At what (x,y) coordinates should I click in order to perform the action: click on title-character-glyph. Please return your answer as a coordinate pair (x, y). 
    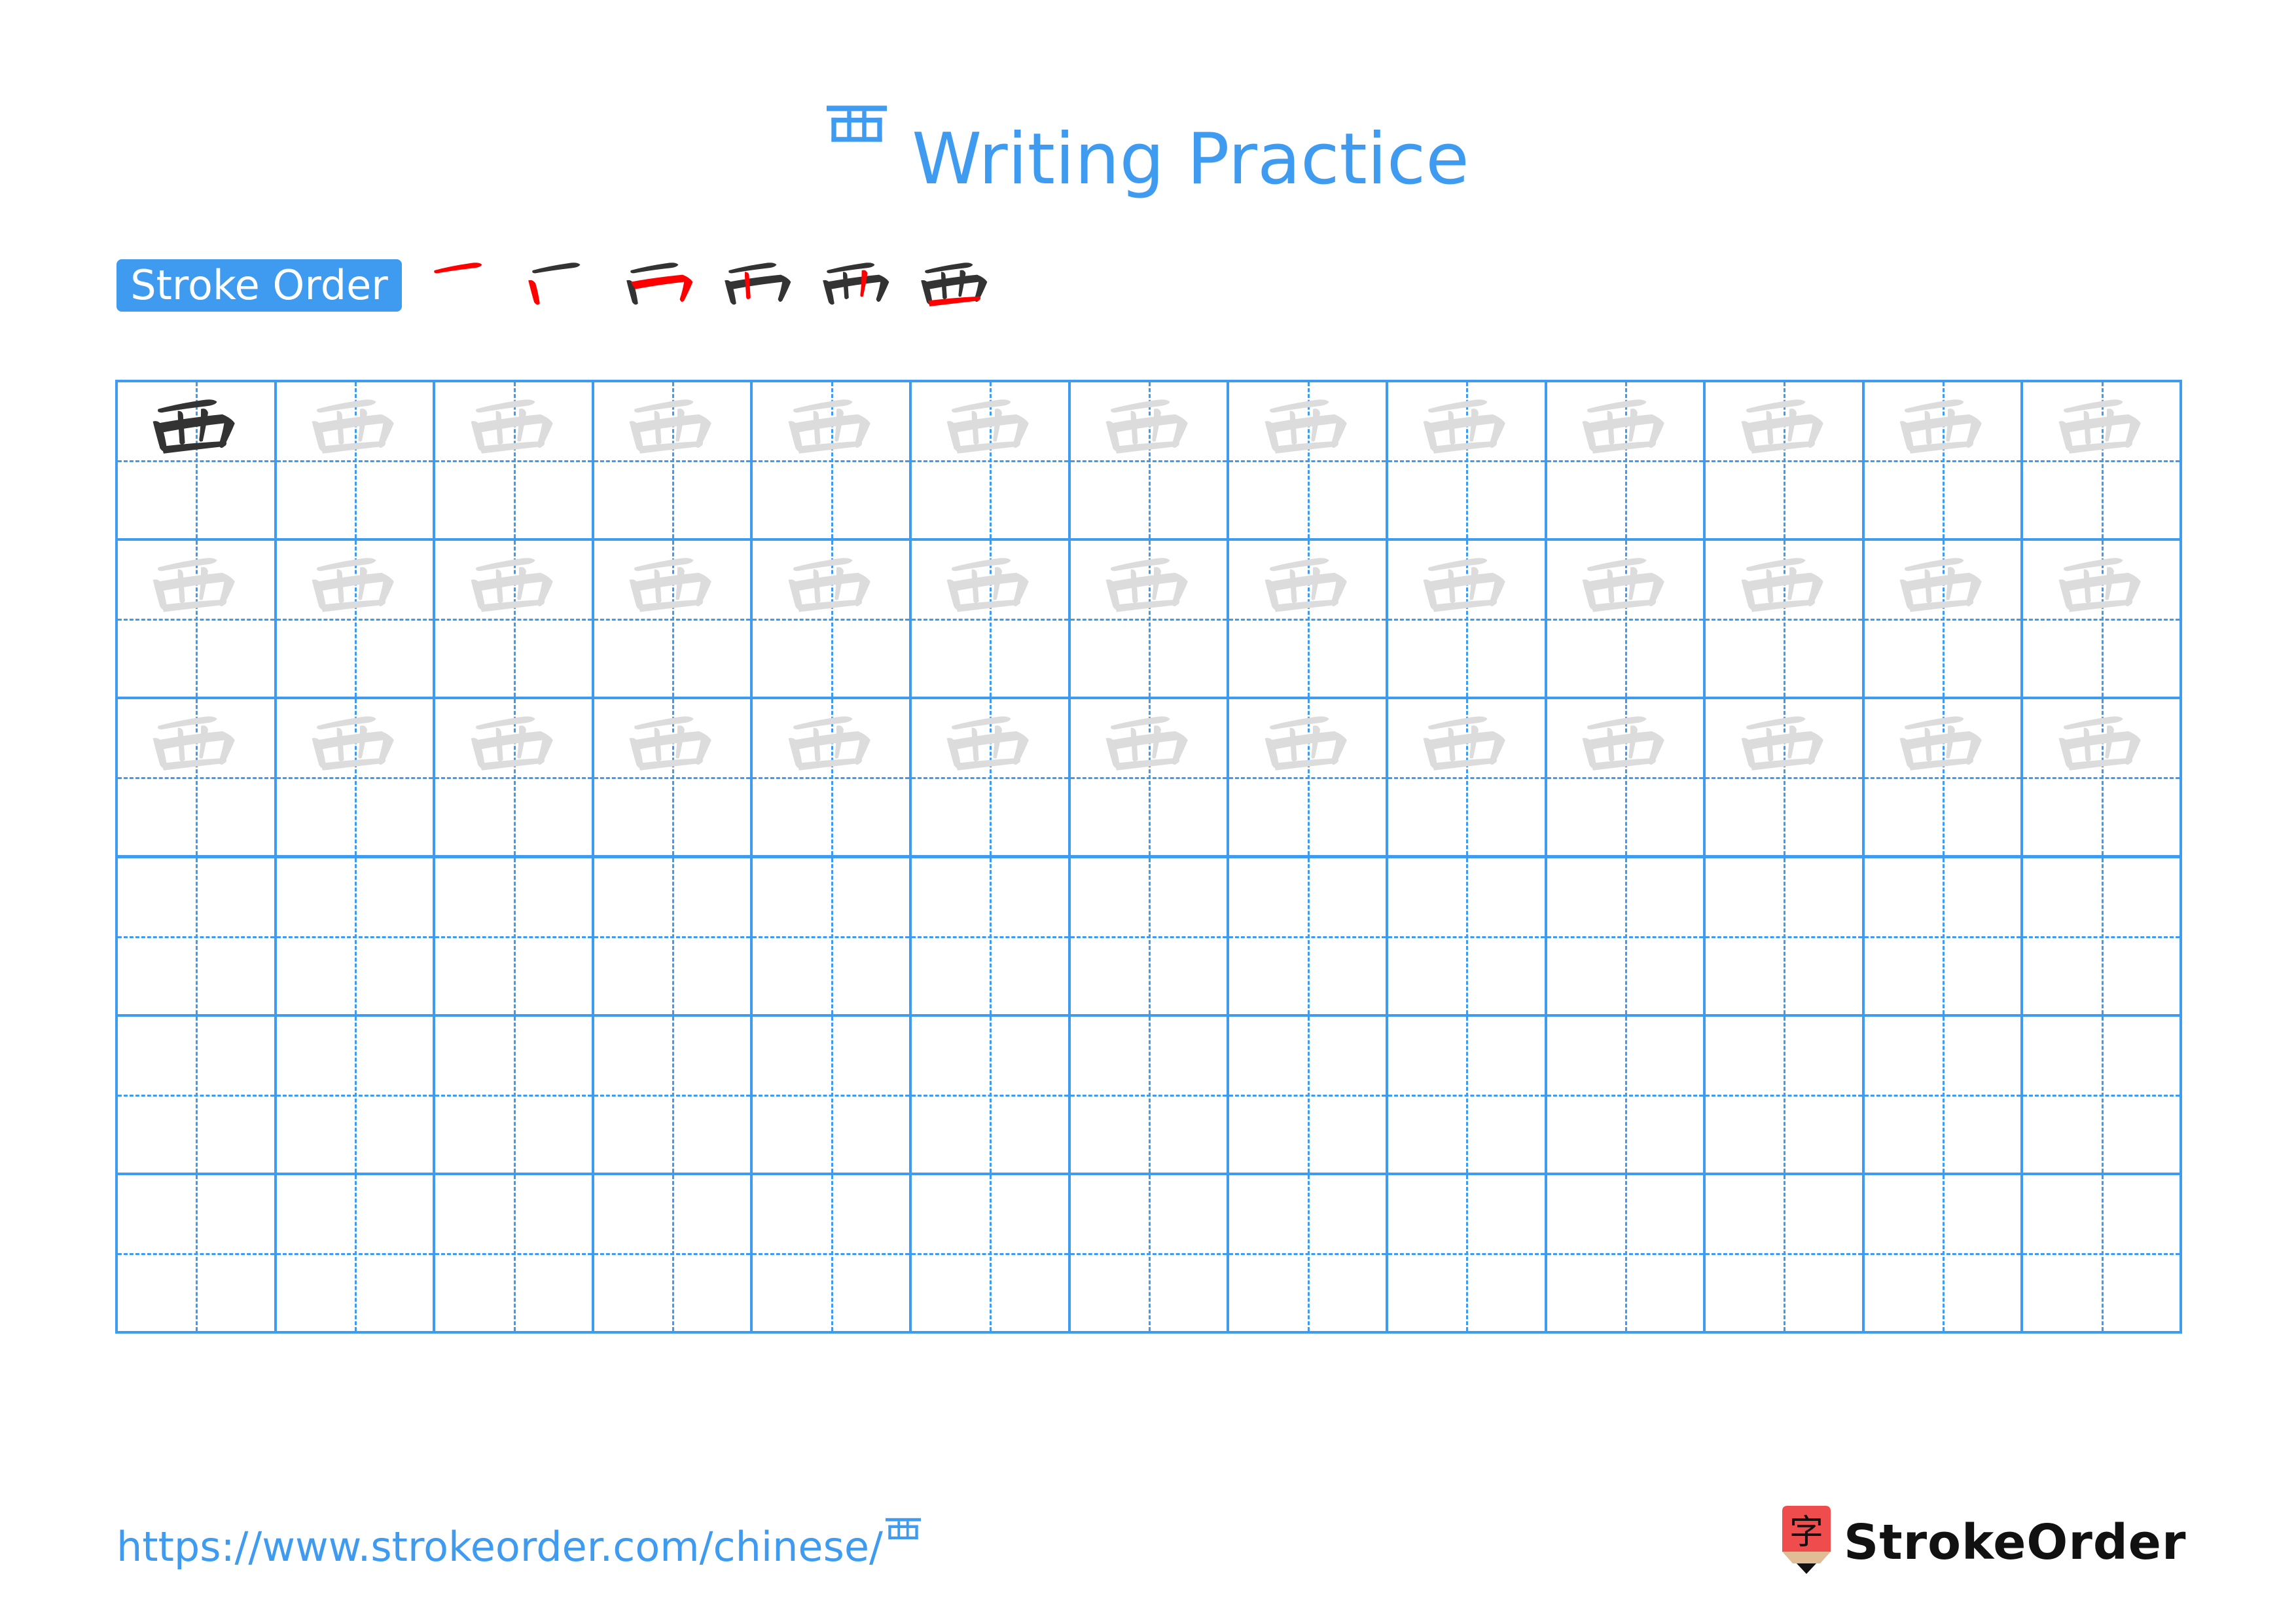
    Looking at the image, I should click on (858, 123).